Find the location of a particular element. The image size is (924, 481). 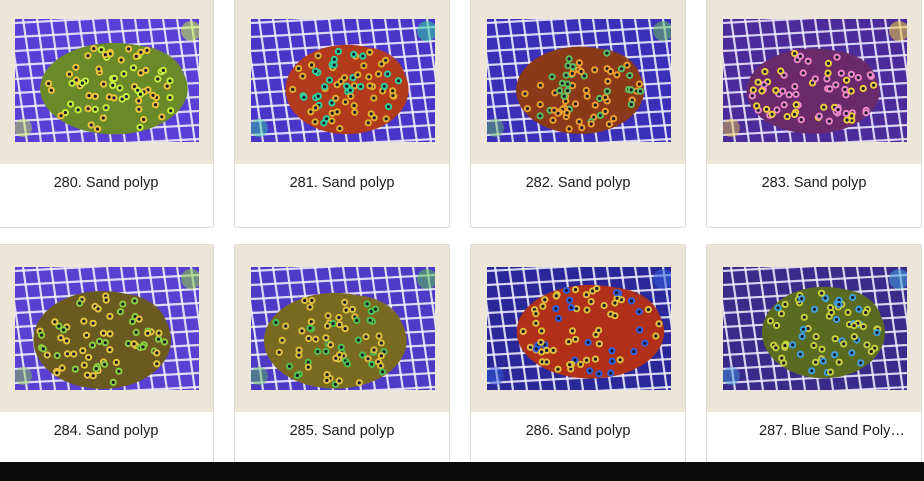

product-card: 280. Sand polyp is located at coordinates (107, 114).